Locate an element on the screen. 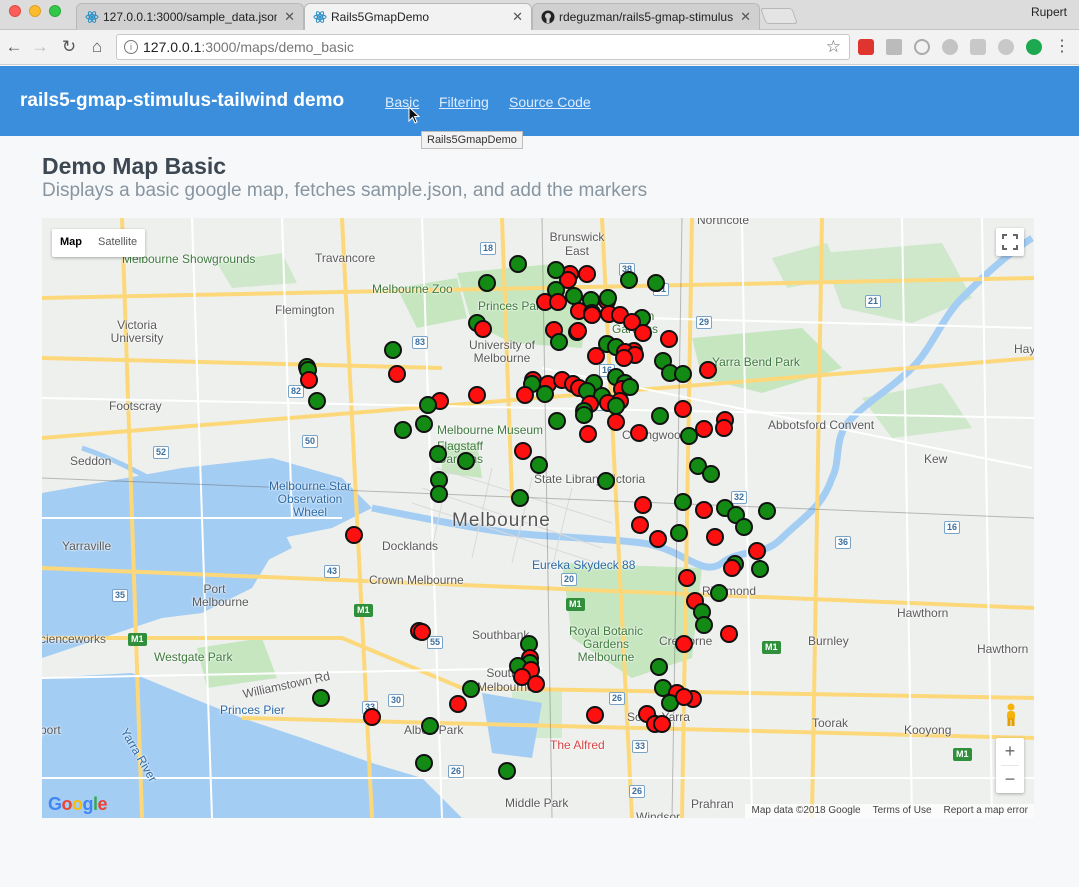 The width and height of the screenshot is (1079, 887). zoom-out-button: − is located at coordinates (1010, 779).